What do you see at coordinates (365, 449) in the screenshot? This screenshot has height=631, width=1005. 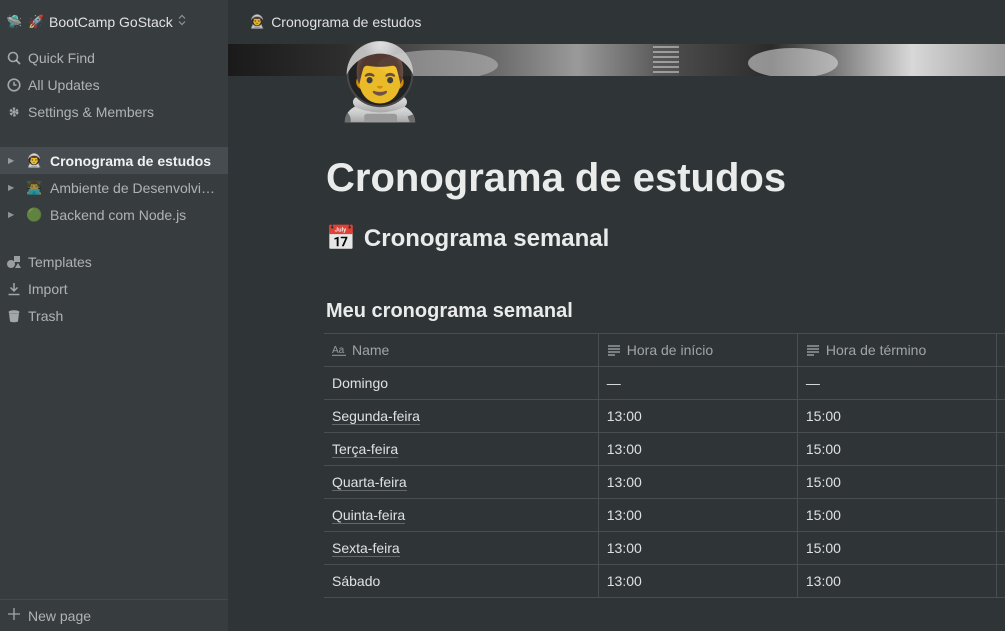 I see `row-name: Terça-feira` at bounding box center [365, 449].